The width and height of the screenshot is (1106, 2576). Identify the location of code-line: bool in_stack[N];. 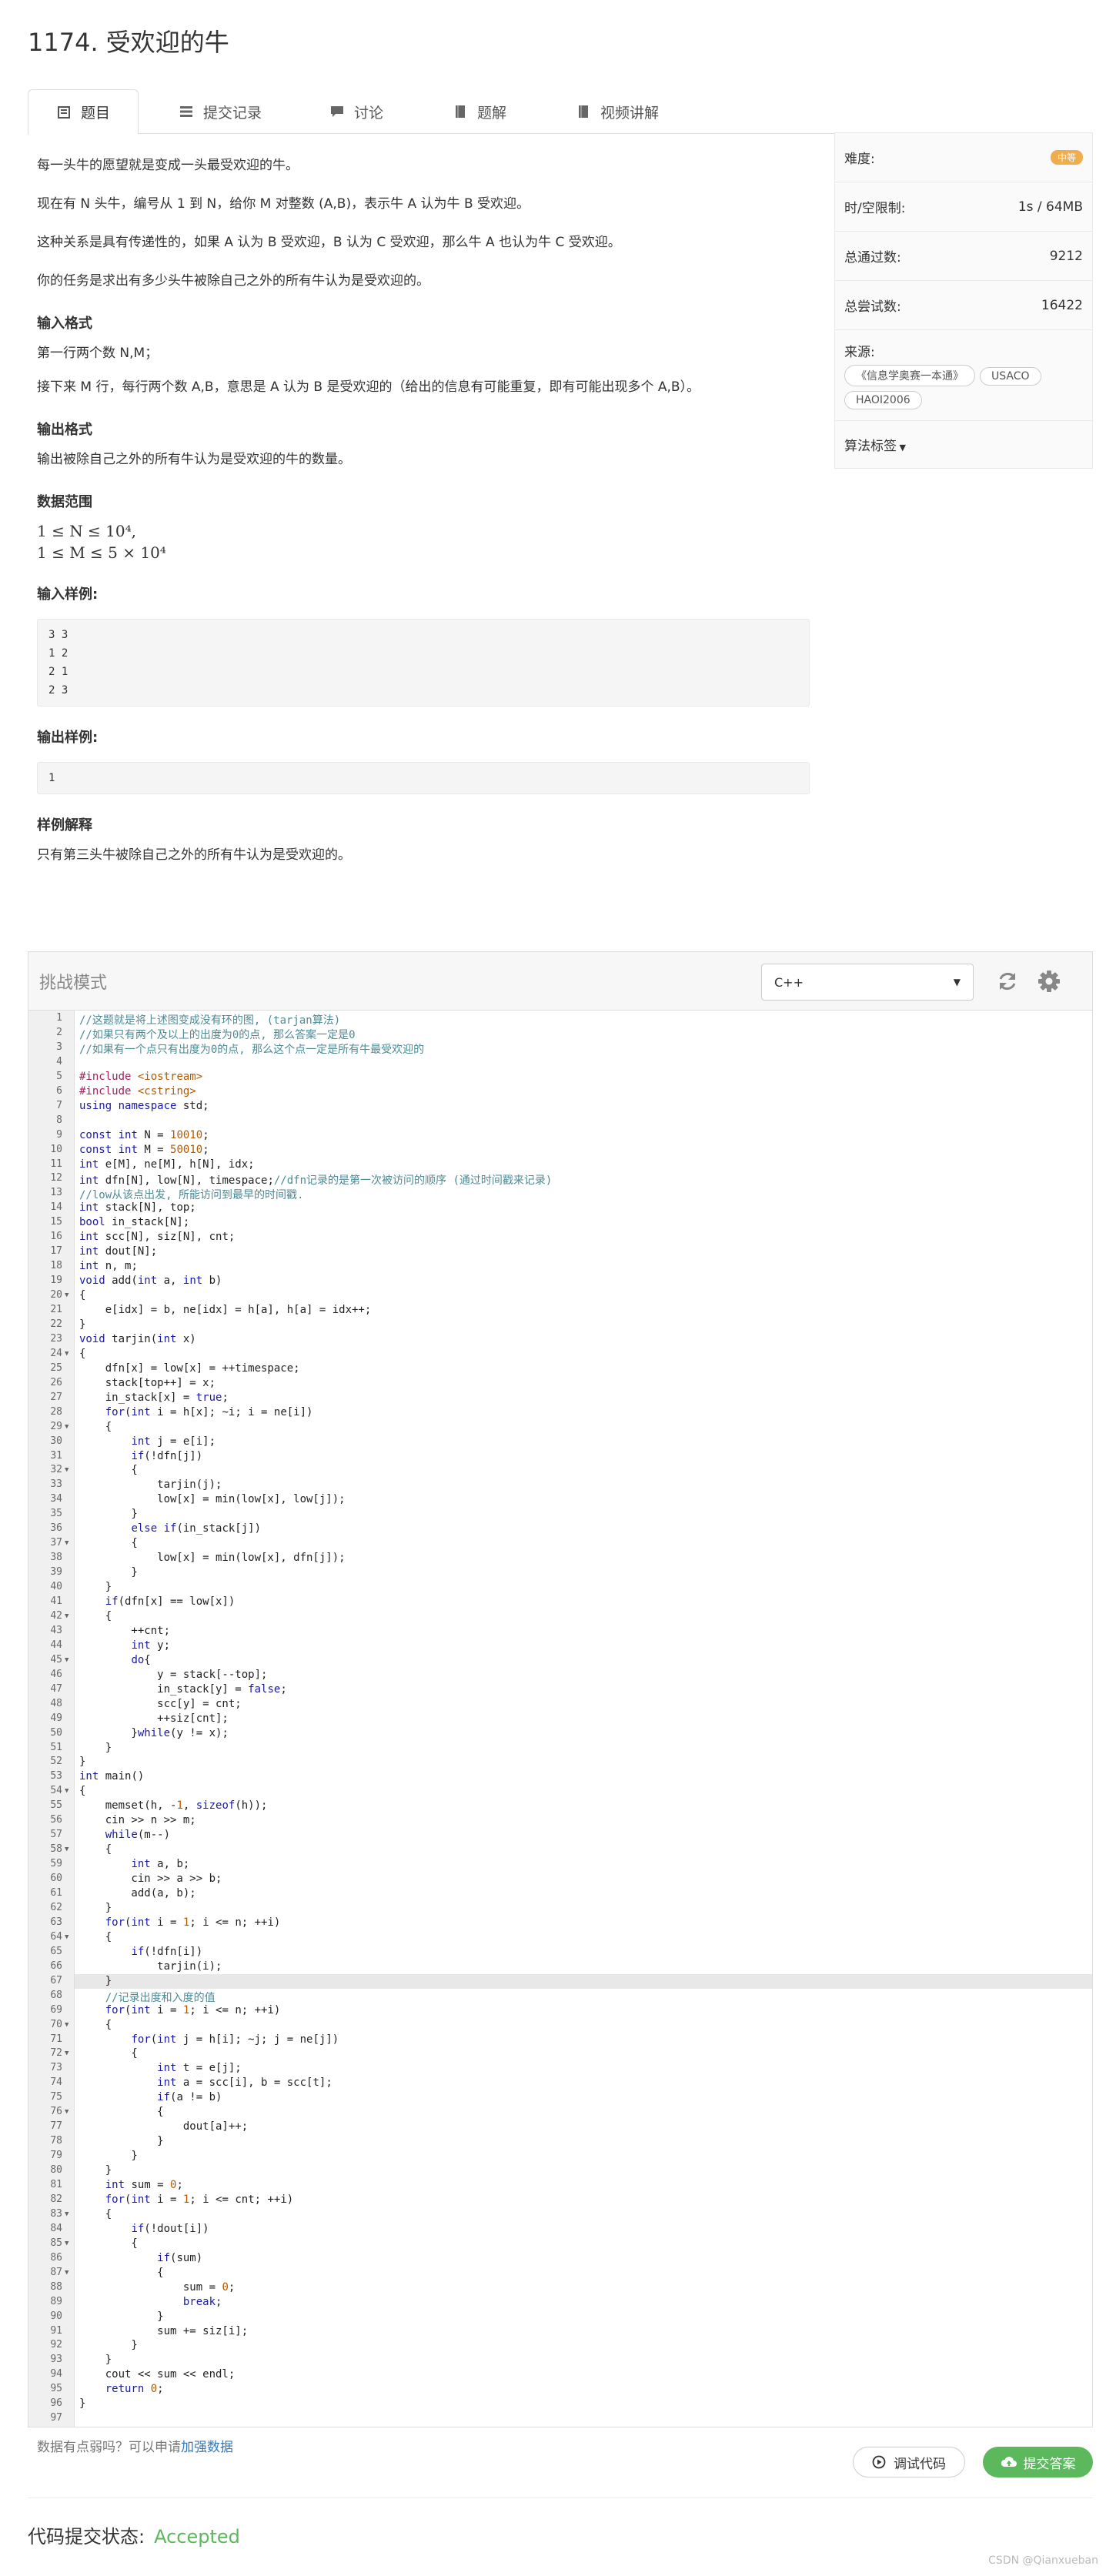
(134, 1222).